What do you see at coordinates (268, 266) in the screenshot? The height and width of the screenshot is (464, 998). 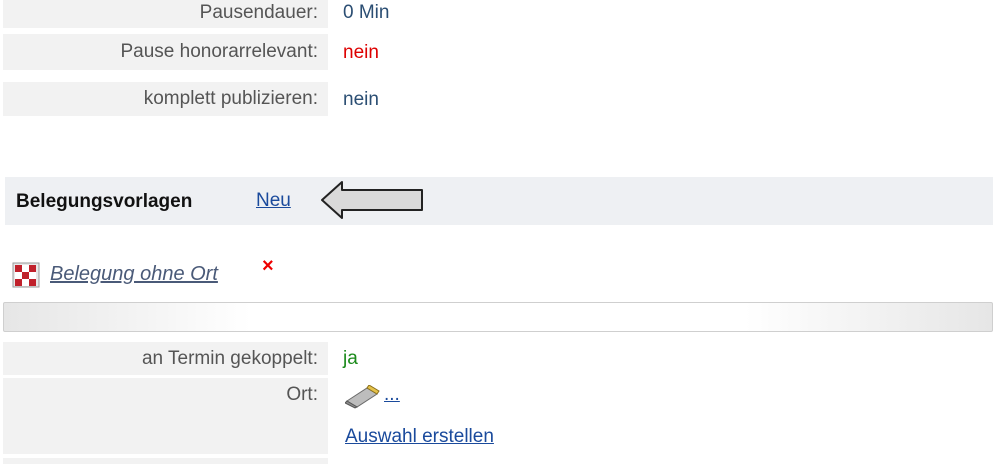 I see `delete-template-icon: ×` at bounding box center [268, 266].